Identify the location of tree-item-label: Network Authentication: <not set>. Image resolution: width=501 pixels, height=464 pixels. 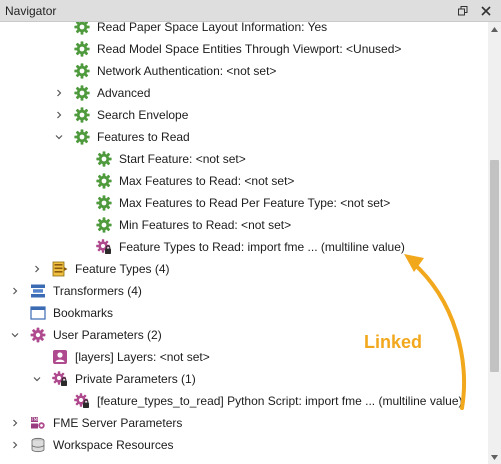
(187, 71).